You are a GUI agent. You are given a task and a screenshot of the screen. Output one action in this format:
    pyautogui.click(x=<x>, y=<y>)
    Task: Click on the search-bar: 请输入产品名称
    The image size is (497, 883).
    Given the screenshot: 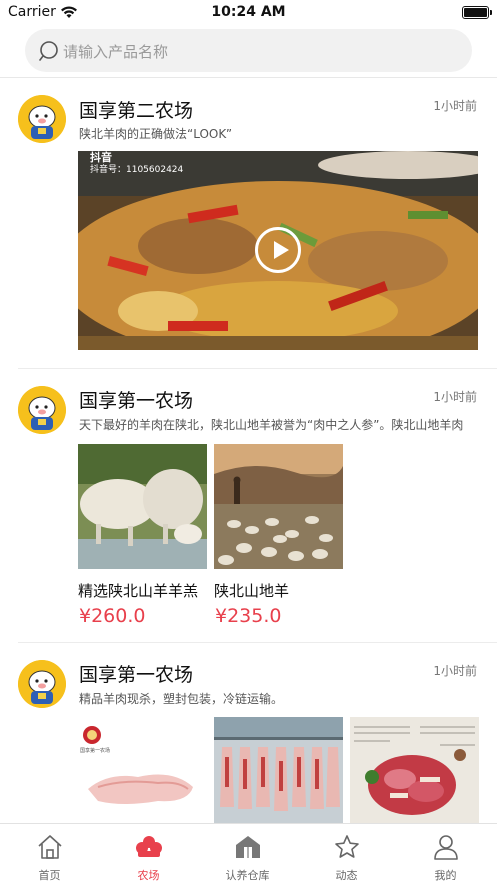 What is the action you would take?
    pyautogui.click(x=248, y=50)
    